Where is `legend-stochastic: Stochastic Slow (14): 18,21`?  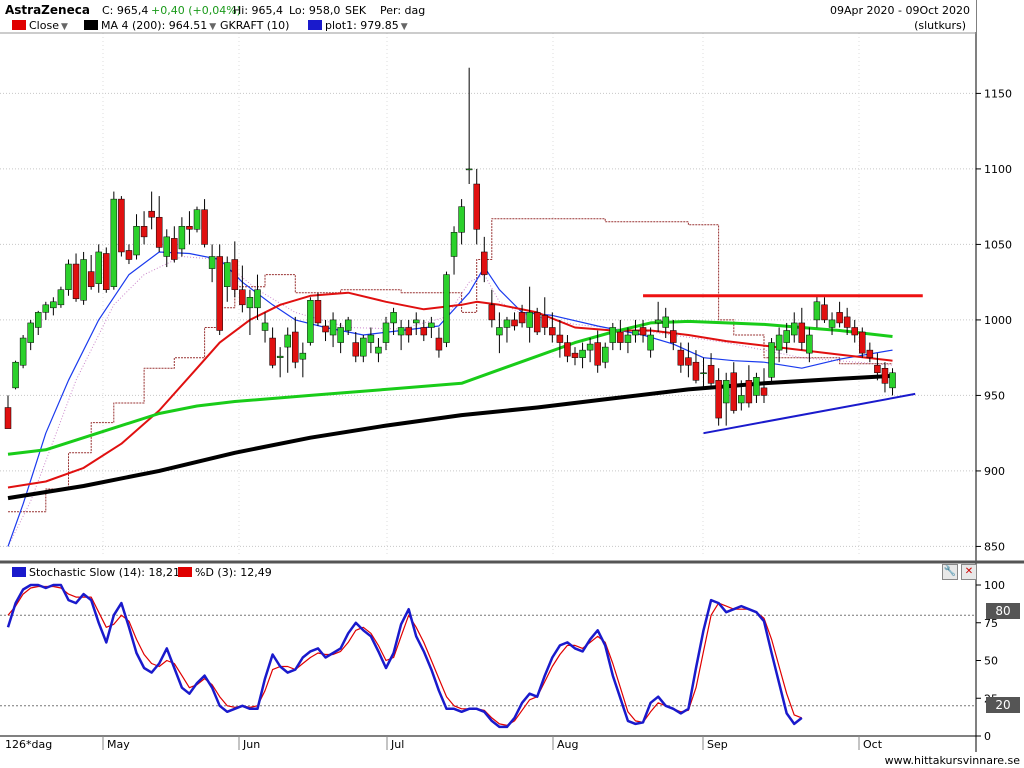
legend-stochastic: Stochastic Slow (14): 18,21 is located at coordinates (96, 572).